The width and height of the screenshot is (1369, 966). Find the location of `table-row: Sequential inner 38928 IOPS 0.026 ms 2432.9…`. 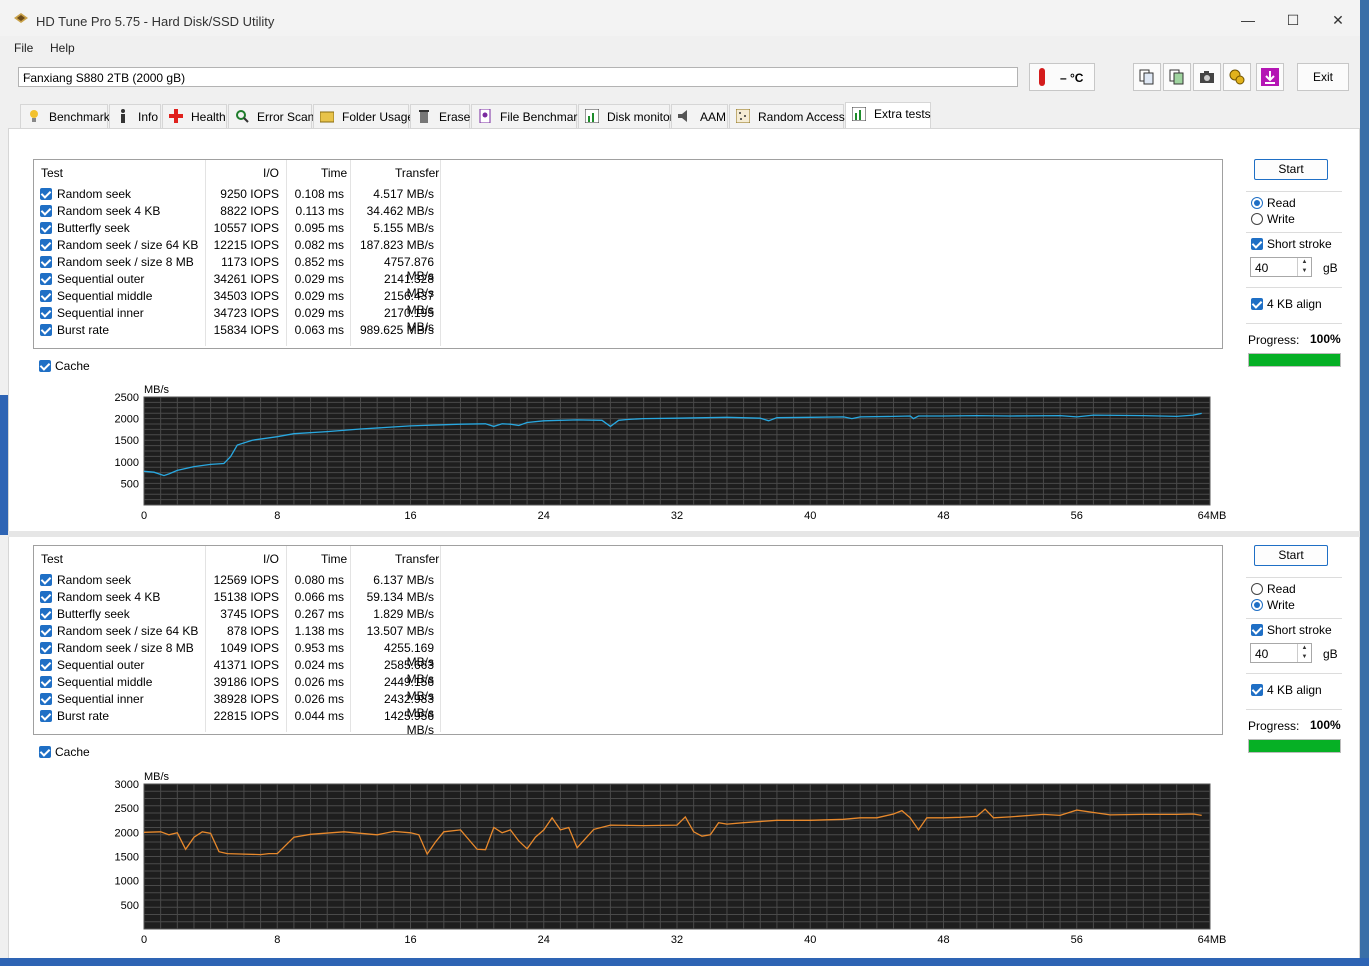

table-row: Sequential inner 38928 IOPS 0.026 ms 2432.9… is located at coordinates (244, 705).